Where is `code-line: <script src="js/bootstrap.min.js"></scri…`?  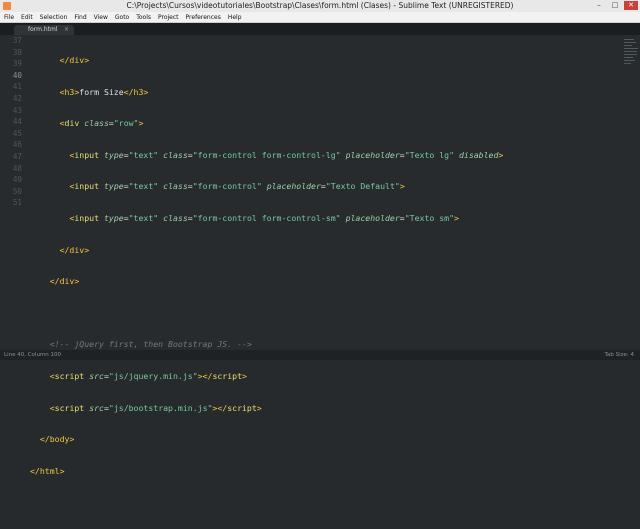 code-line: <script src="js/bootstrap.min.js"></scri… is located at coordinates (155, 407).